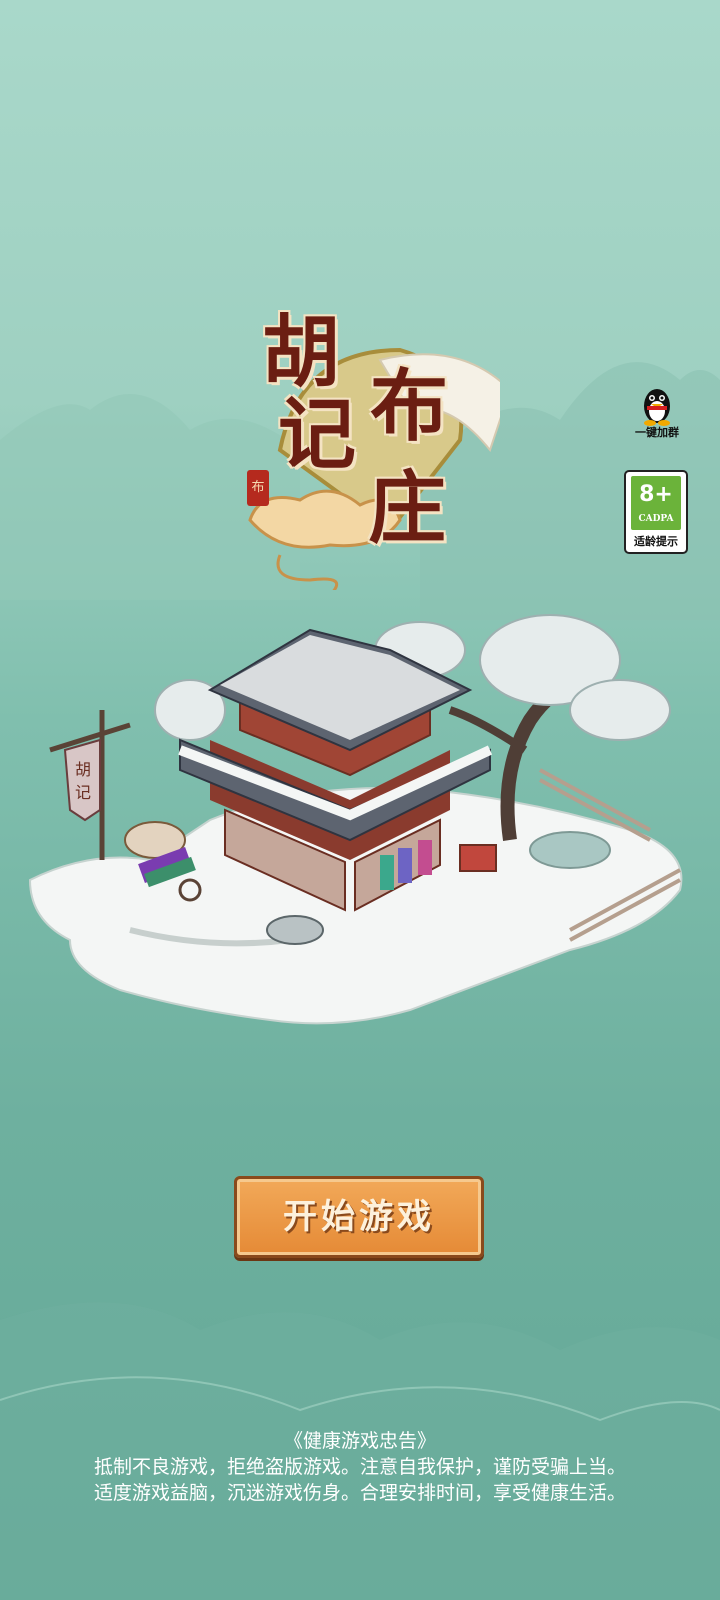 Image resolution: width=720 pixels, height=1600 pixels. What do you see at coordinates (409, 406) in the screenshot?
I see `logo-char-3: 布` at bounding box center [409, 406].